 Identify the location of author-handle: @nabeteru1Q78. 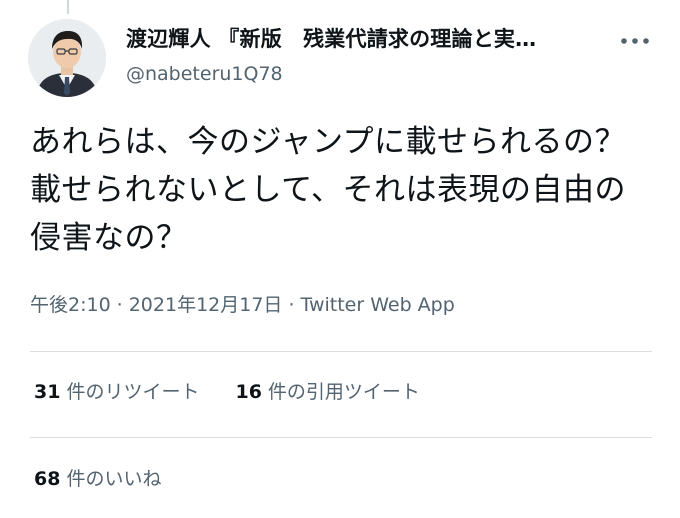
(366, 74).